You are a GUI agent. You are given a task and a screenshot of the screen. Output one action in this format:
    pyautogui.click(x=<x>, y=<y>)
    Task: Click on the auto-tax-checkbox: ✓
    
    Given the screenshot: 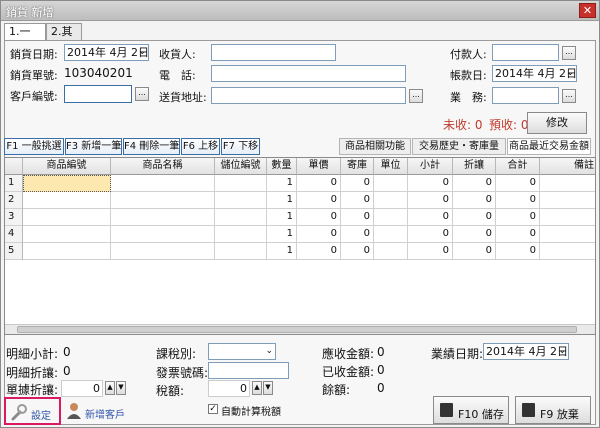 What is the action you would take?
    pyautogui.click(x=213, y=409)
    